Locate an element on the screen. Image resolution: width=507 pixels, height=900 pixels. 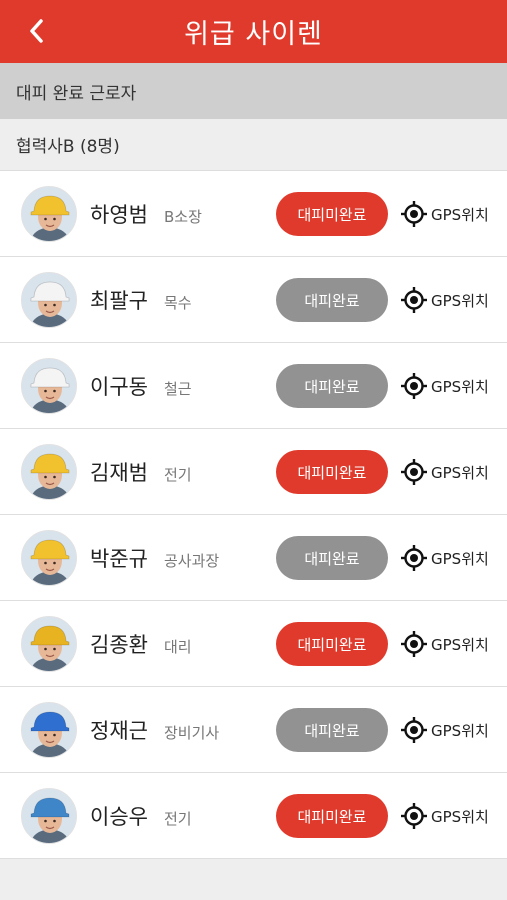
back-button is located at coordinates (37, 31).